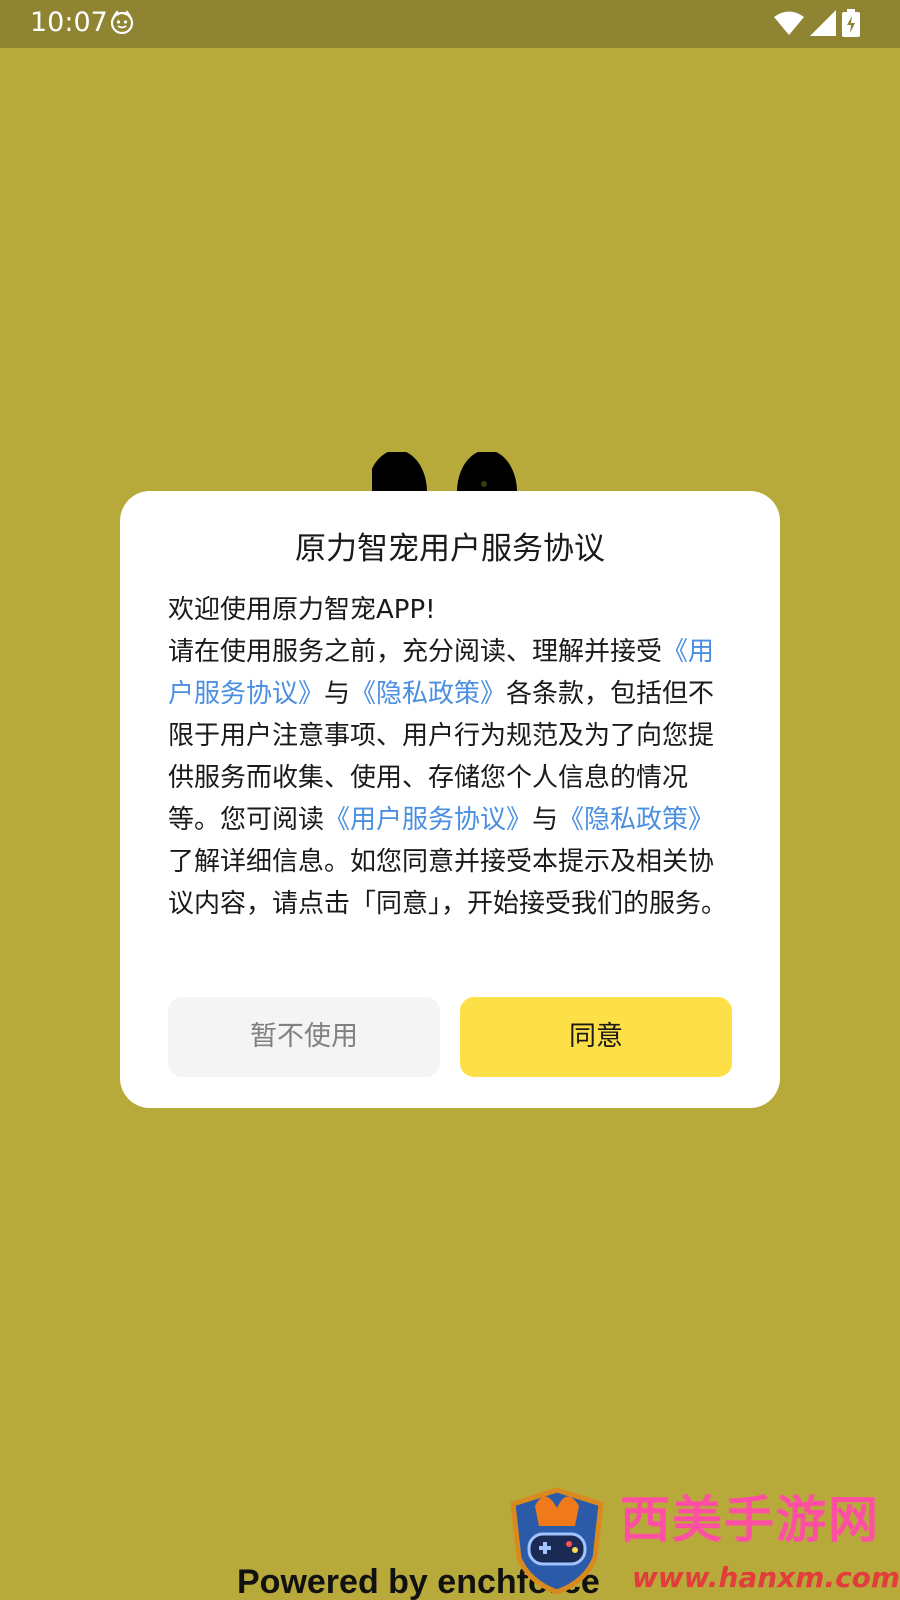 The image size is (900, 1600). Describe the element at coordinates (851, 23) in the screenshot. I see `battery-charging-icon` at that location.